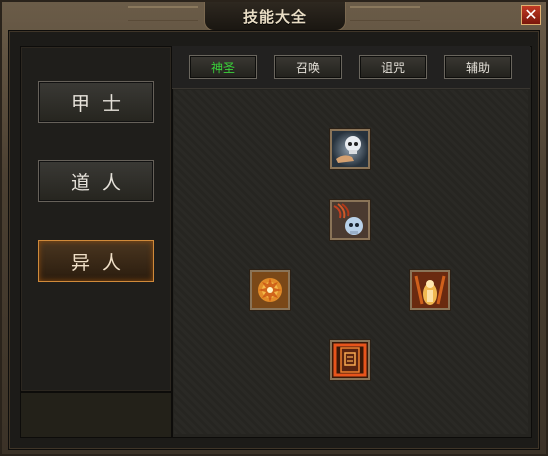 The width and height of the screenshot is (548, 456). I want to click on close-button: ✕, so click(531, 15).